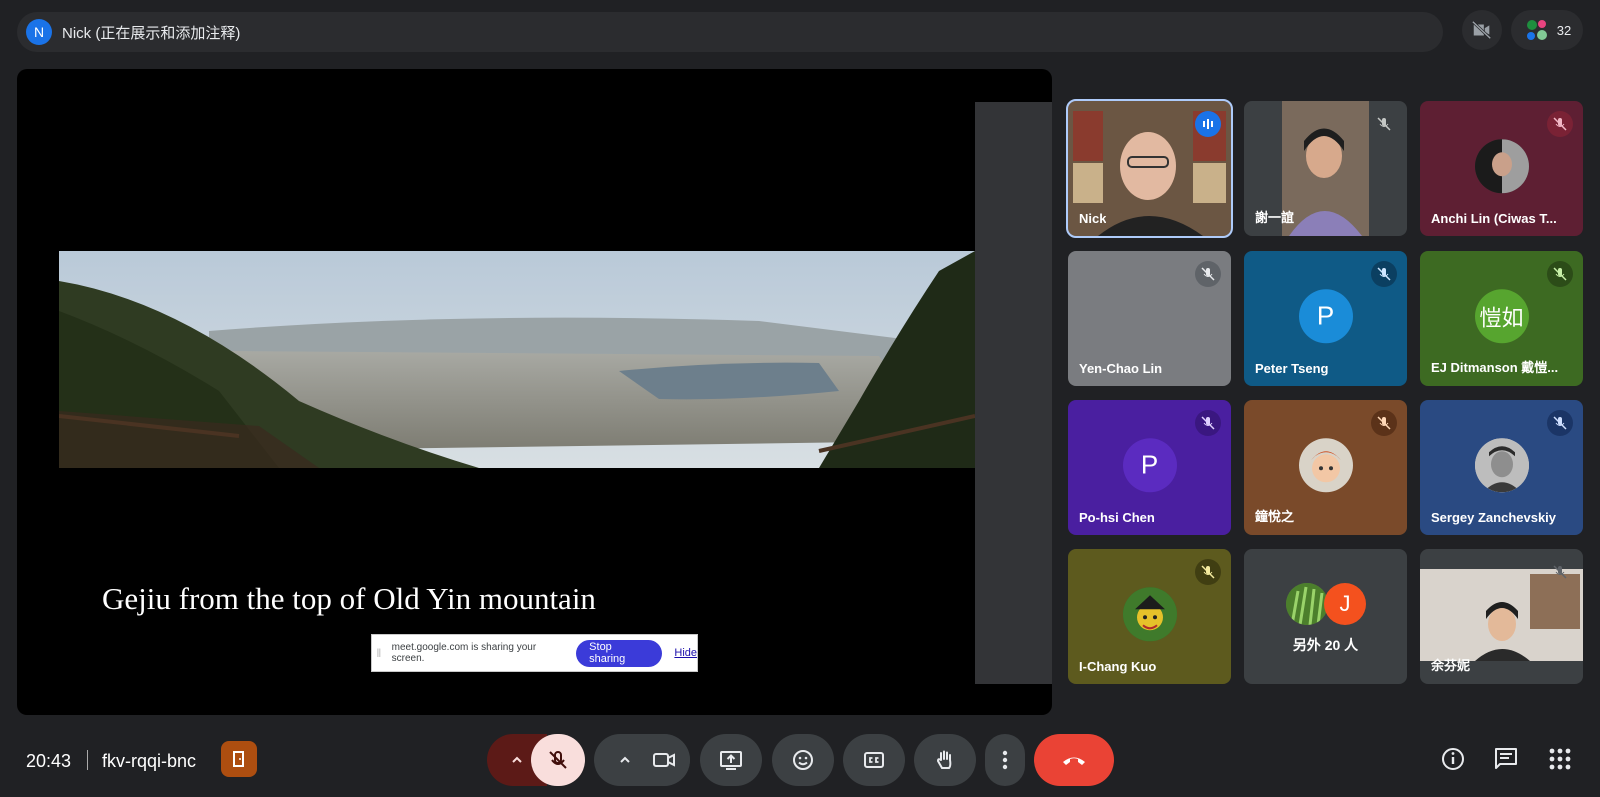 This screenshot has width=1600, height=797. Describe the element at coordinates (49, 761) in the screenshot. I see `meeting-clock: 20:43` at that location.